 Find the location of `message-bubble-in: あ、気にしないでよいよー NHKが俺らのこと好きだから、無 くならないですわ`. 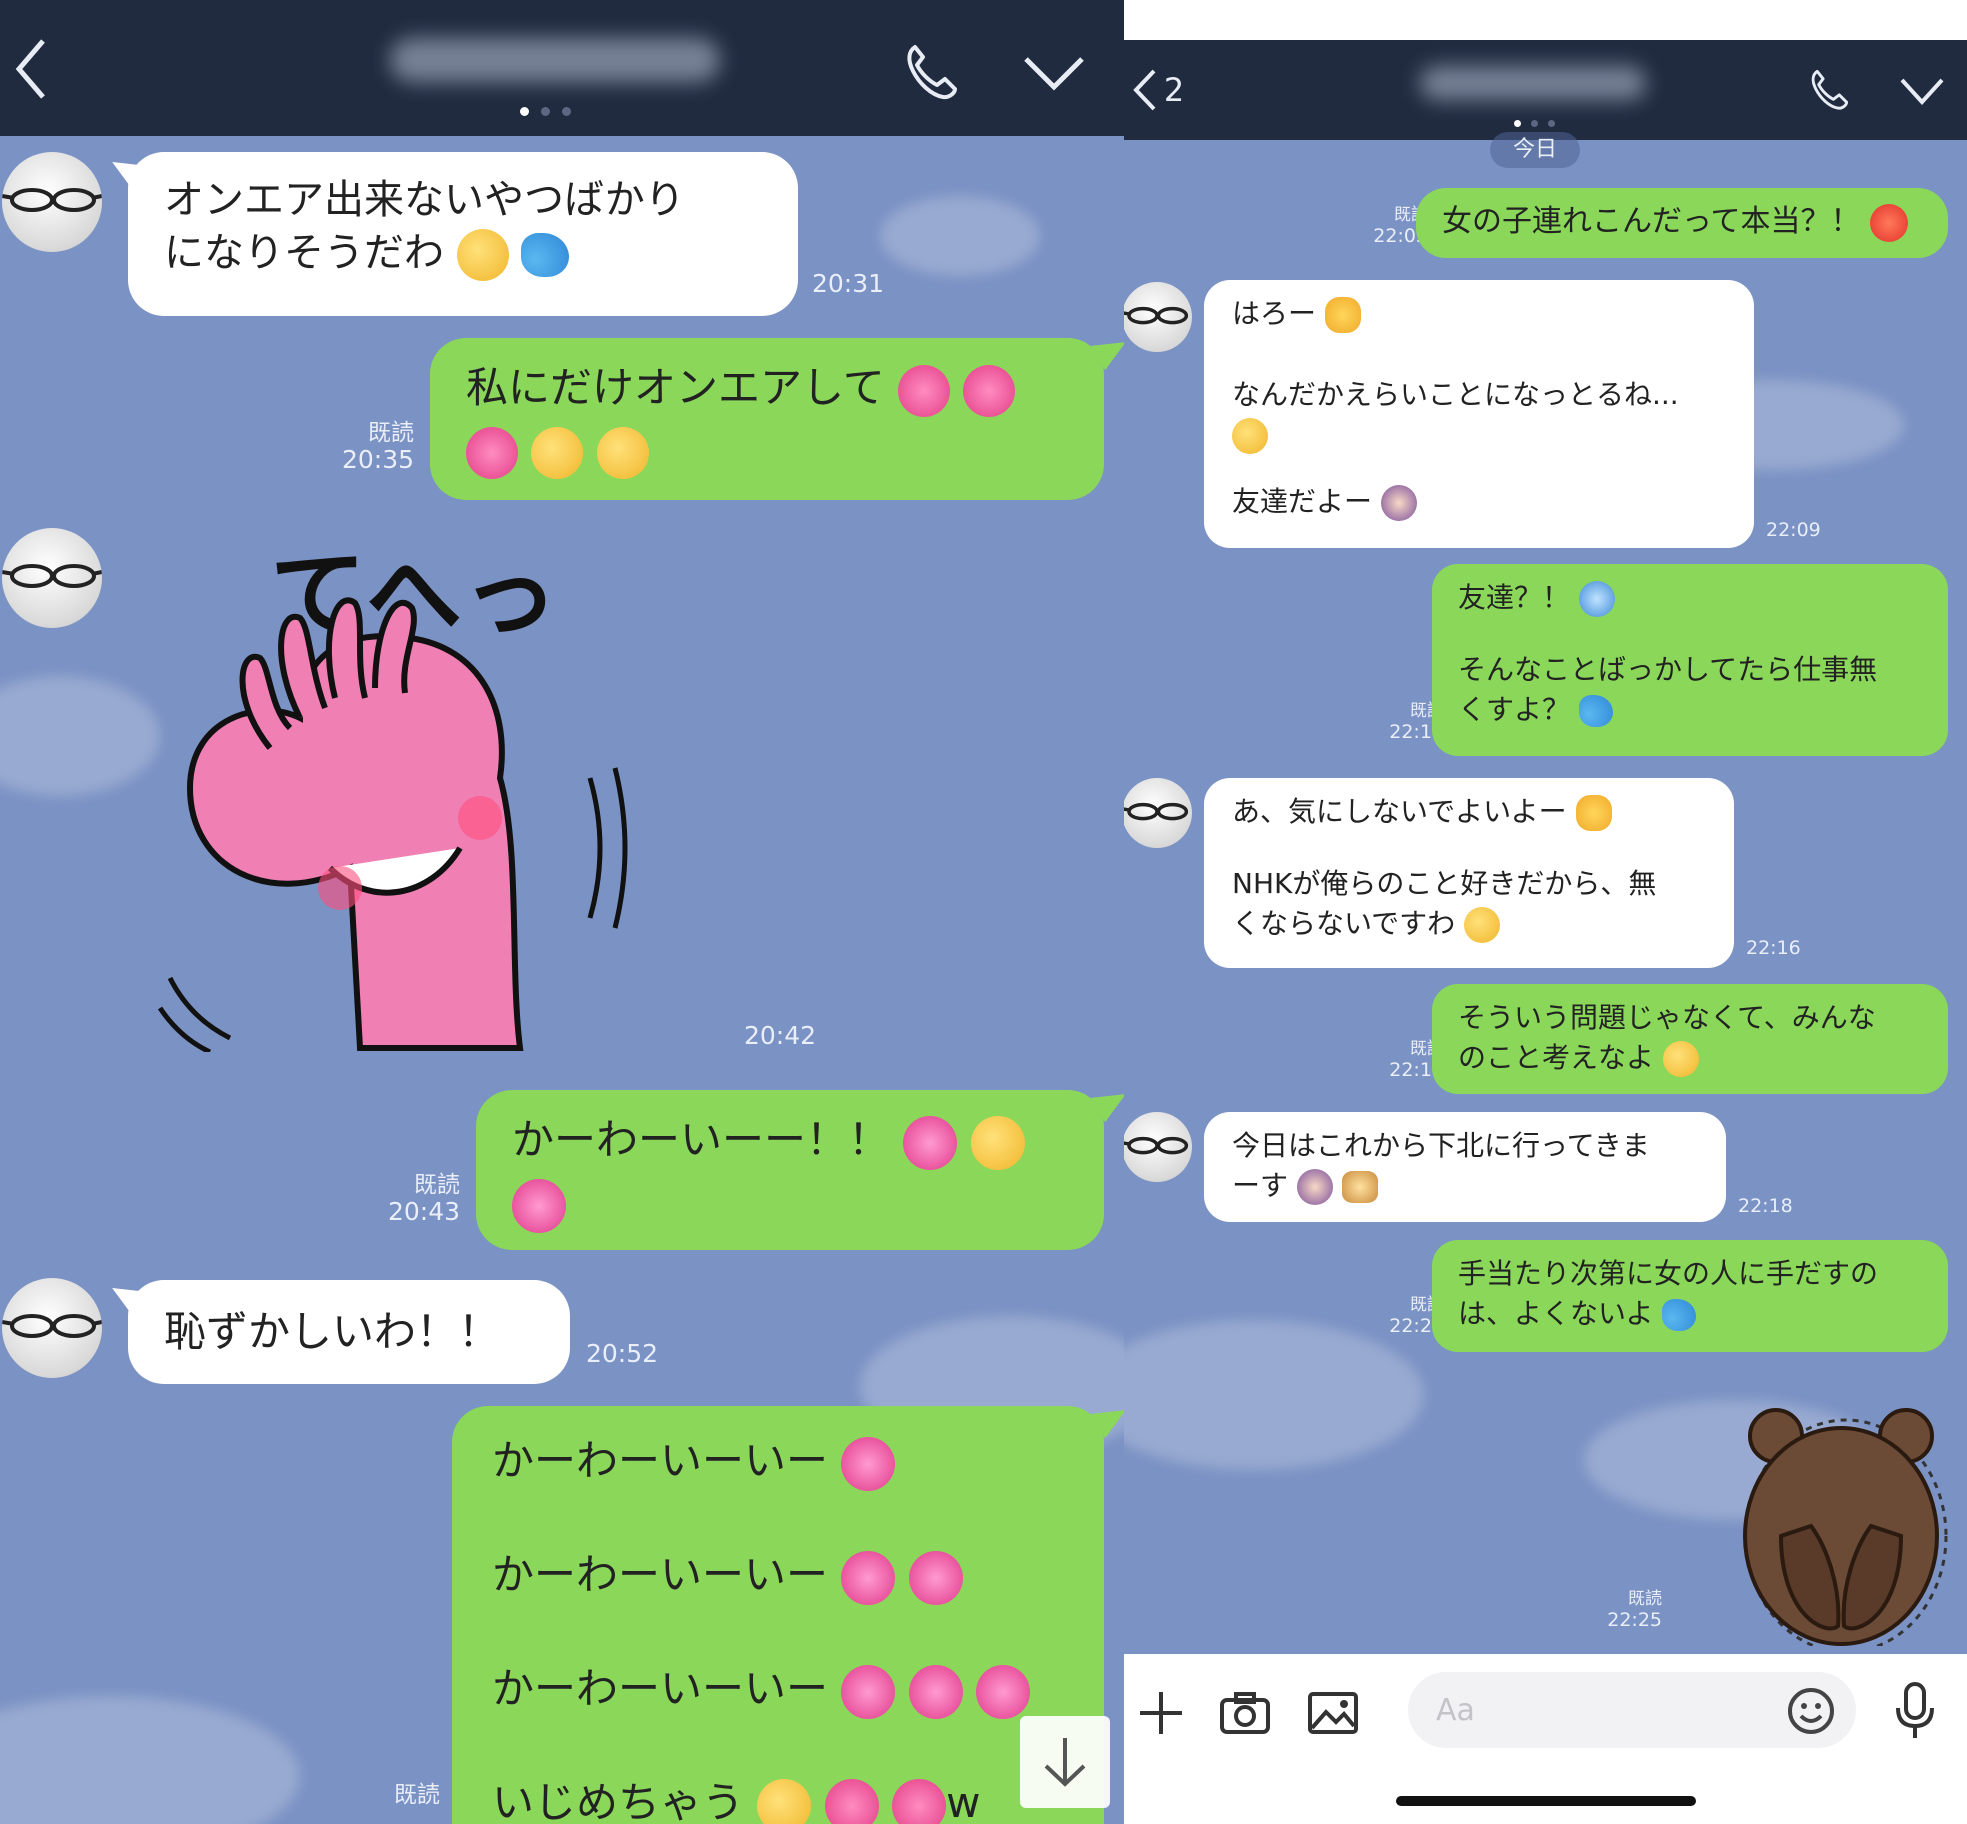

message-bubble-in: あ、気にしないでよいよー NHKが俺らのこと好きだから、無 くならないですわ is located at coordinates (1469, 873).